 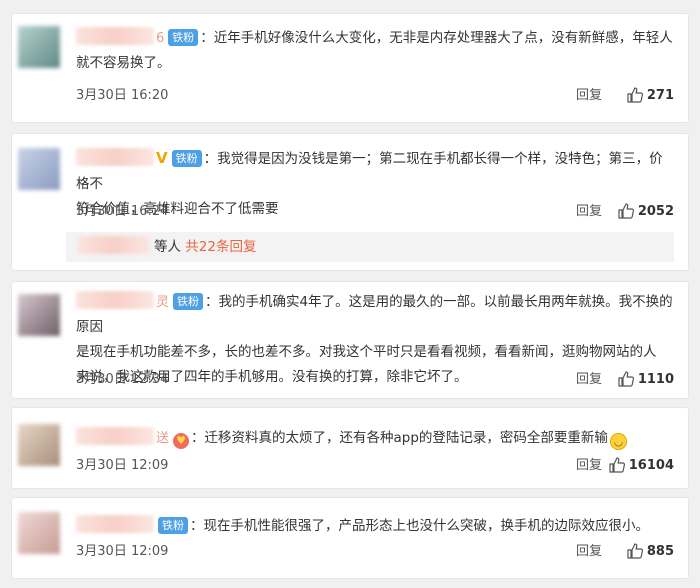 I want to click on timestamp: 3月30日 16:24, so click(x=122, y=211).